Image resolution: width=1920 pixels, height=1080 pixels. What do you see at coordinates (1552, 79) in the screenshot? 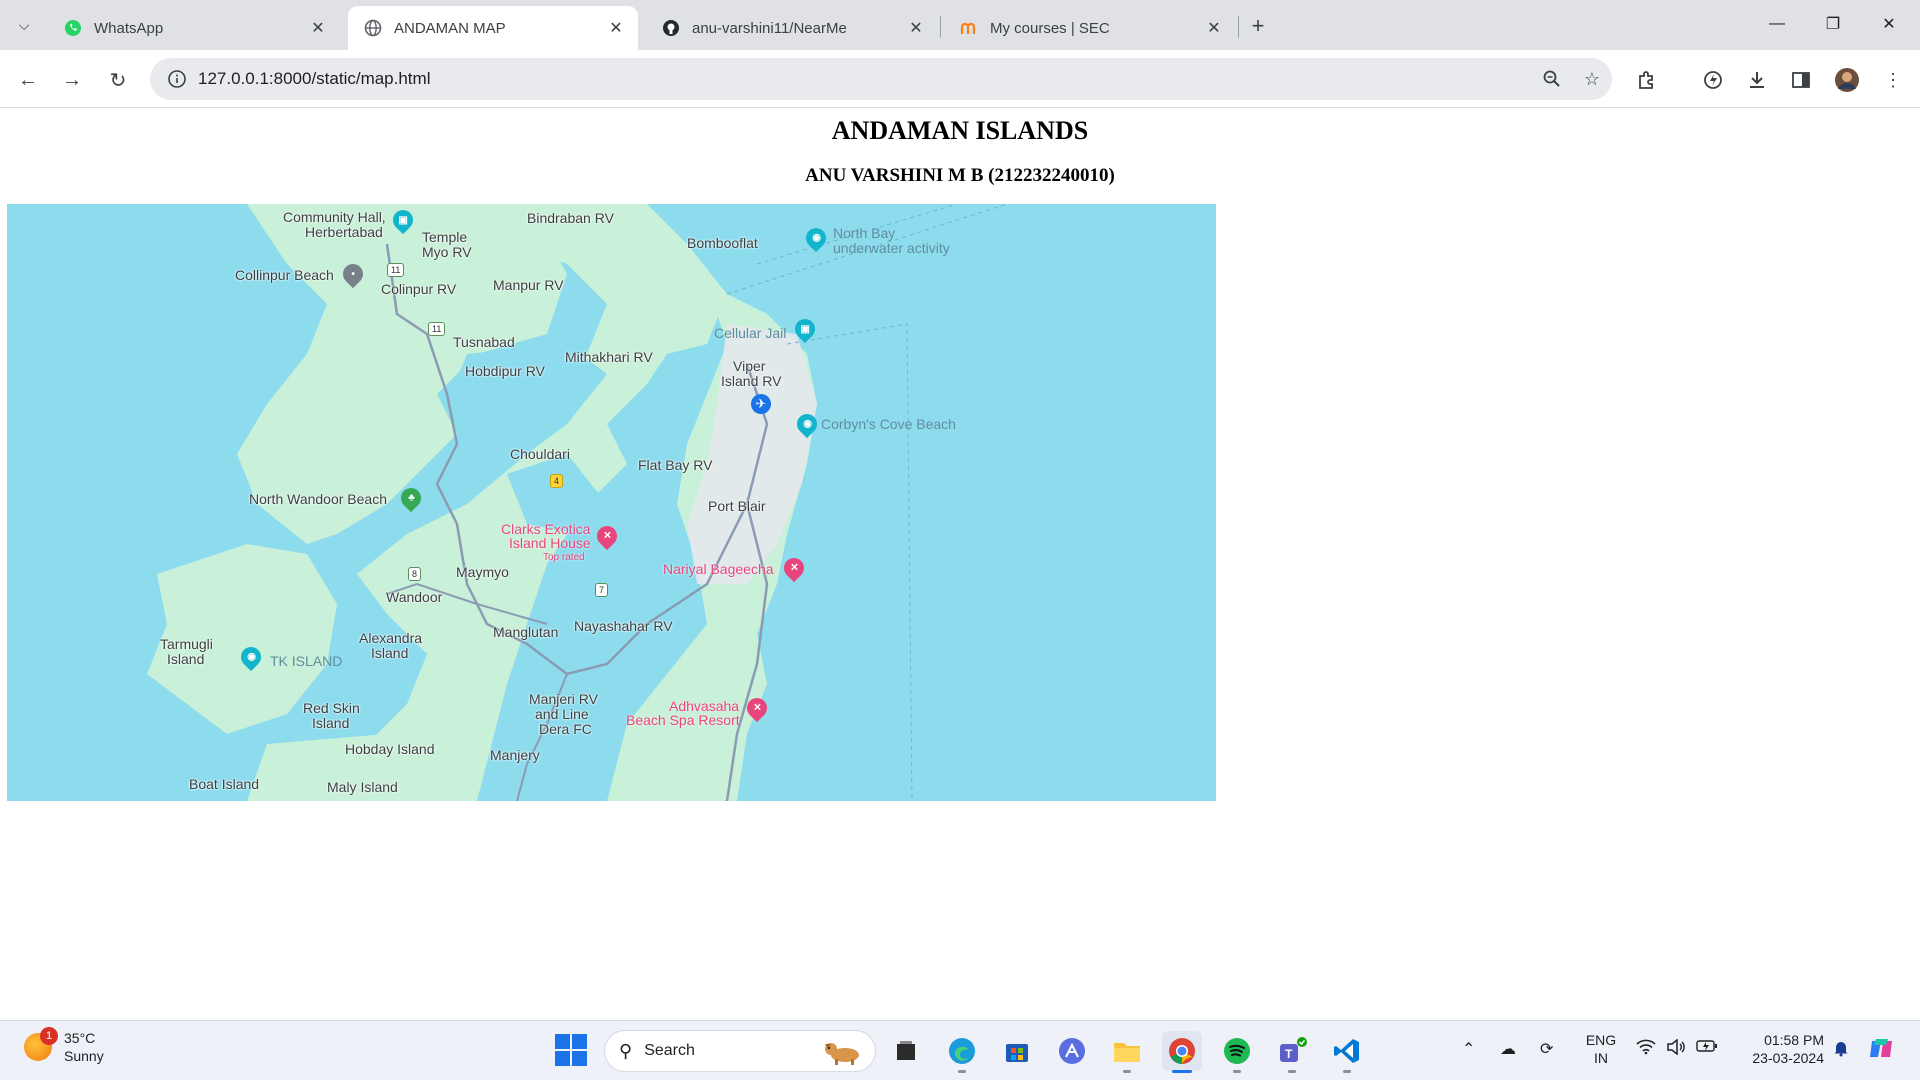
I see `zoom-icon` at bounding box center [1552, 79].